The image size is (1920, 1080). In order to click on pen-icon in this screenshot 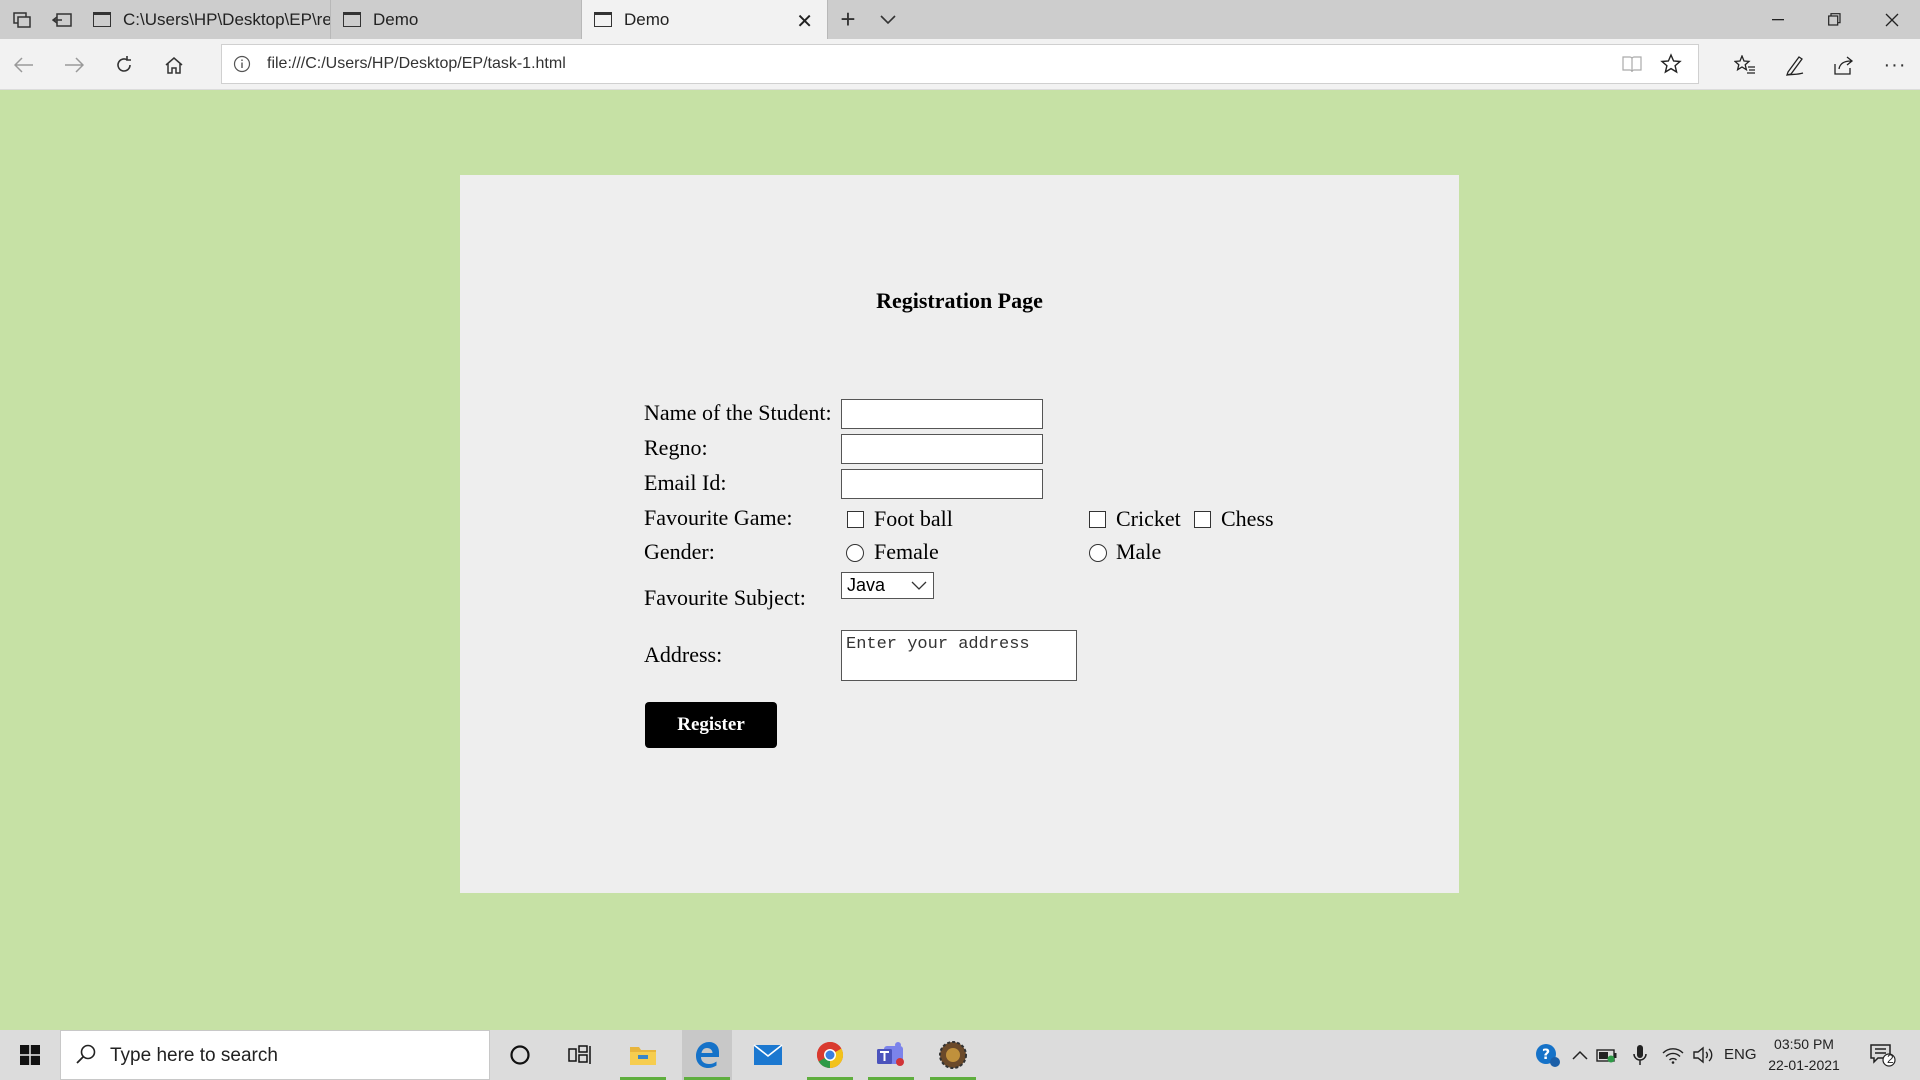, I will do `click(1795, 65)`.